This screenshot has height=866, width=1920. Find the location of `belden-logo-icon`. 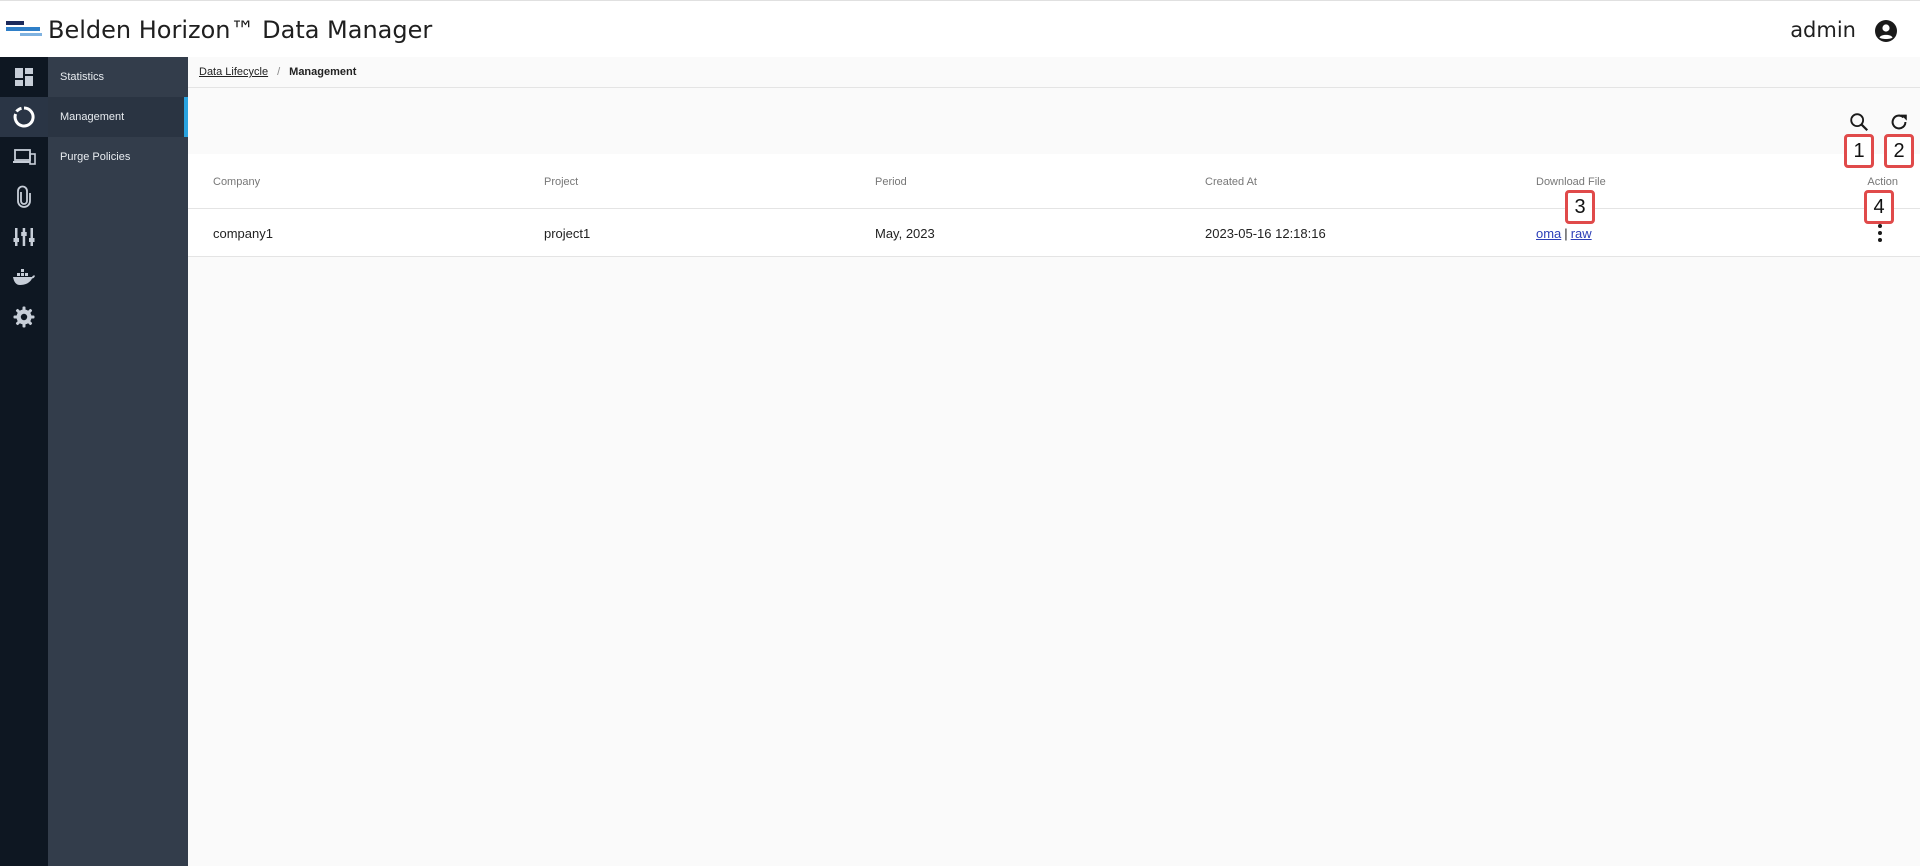

belden-logo-icon is located at coordinates (24, 28).